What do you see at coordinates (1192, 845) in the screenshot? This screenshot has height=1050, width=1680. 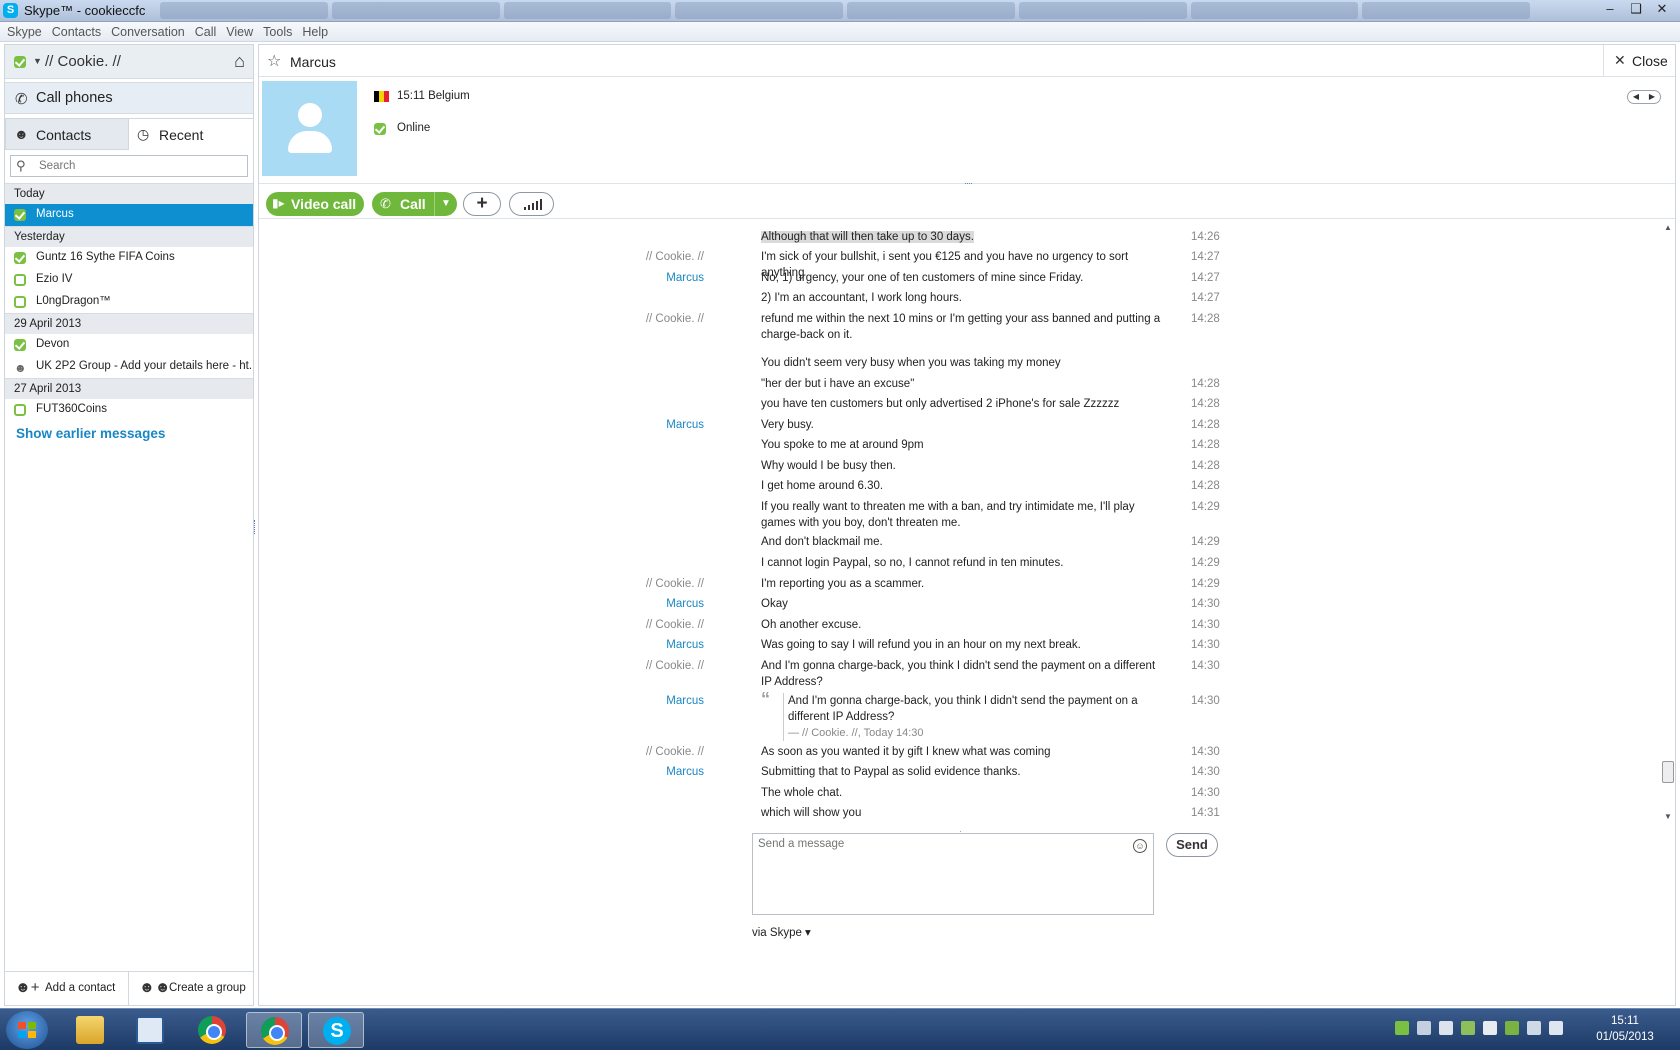 I see `send-button: Send` at bounding box center [1192, 845].